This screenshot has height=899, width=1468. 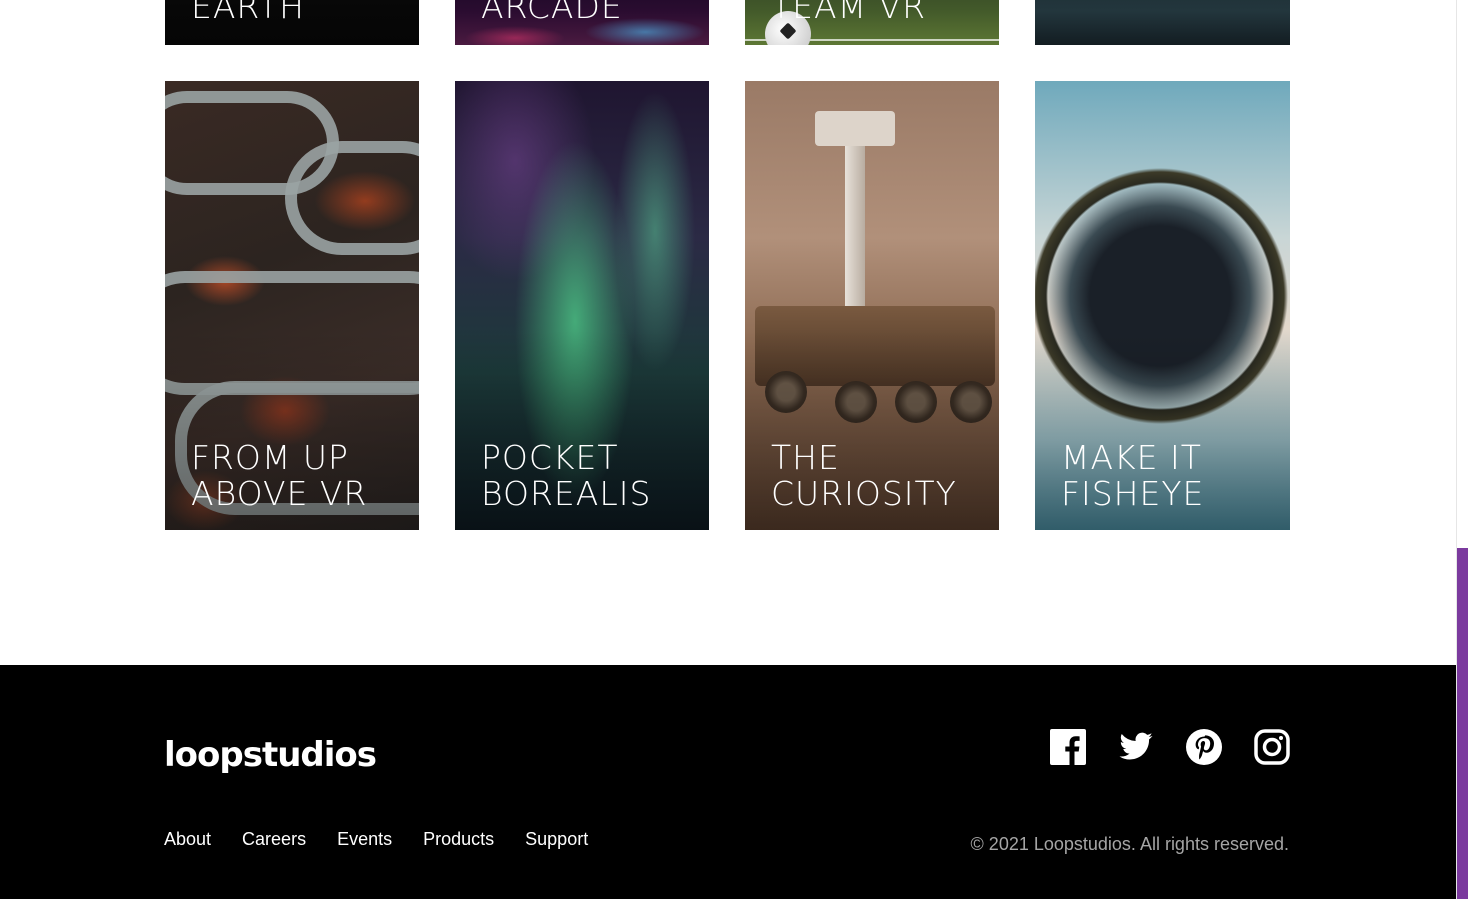 I want to click on creation-card-arcade: ARCADE, so click(x=582, y=22).